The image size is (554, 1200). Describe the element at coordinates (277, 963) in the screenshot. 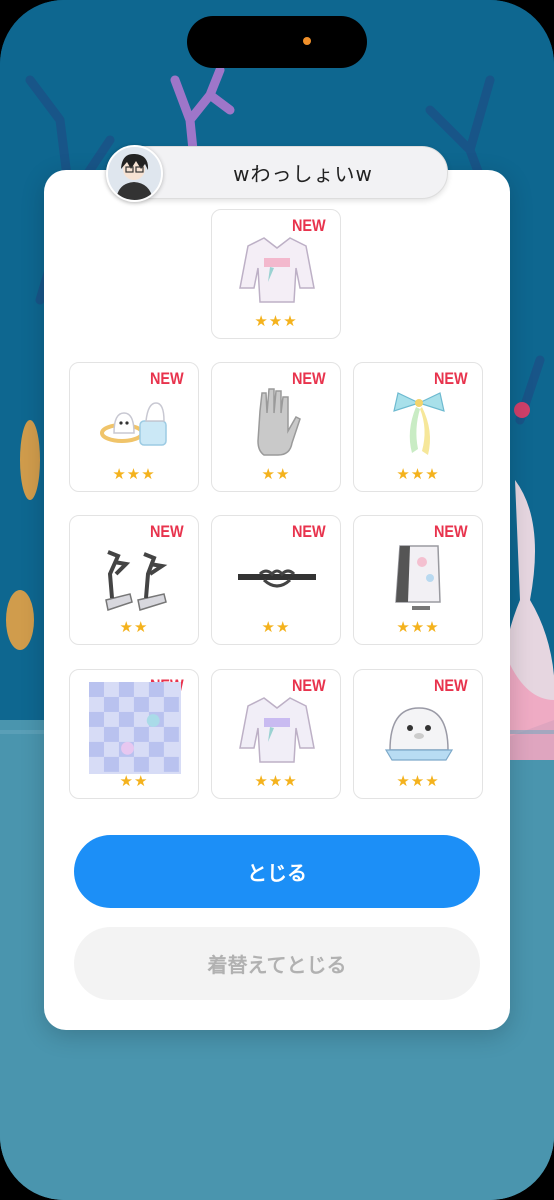

I see `change-and-close-button: 着替えてとじる` at that location.